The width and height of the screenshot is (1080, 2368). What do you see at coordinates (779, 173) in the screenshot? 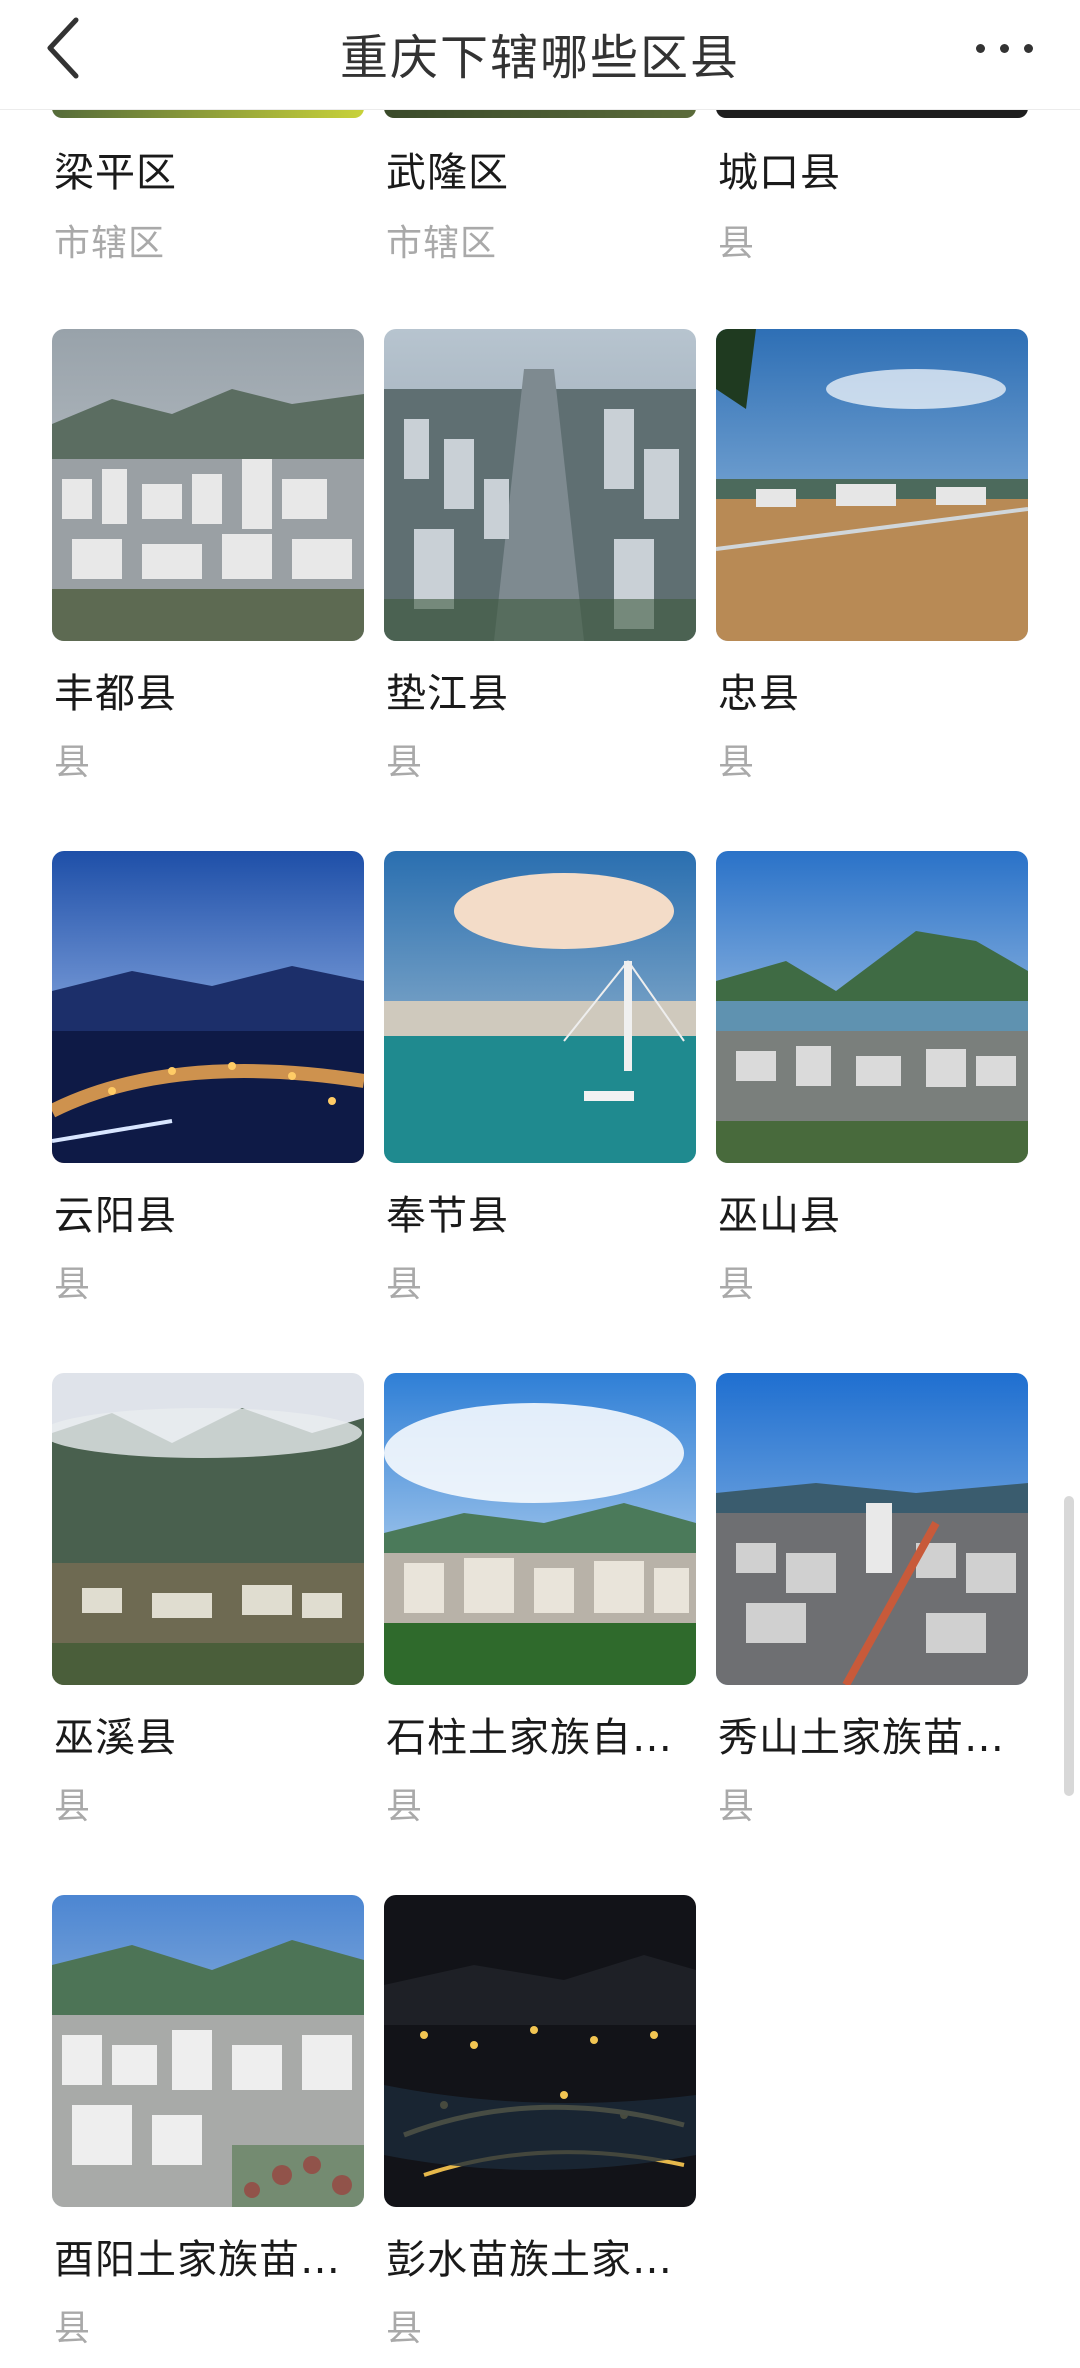
I see `district-name: 城口县` at bounding box center [779, 173].